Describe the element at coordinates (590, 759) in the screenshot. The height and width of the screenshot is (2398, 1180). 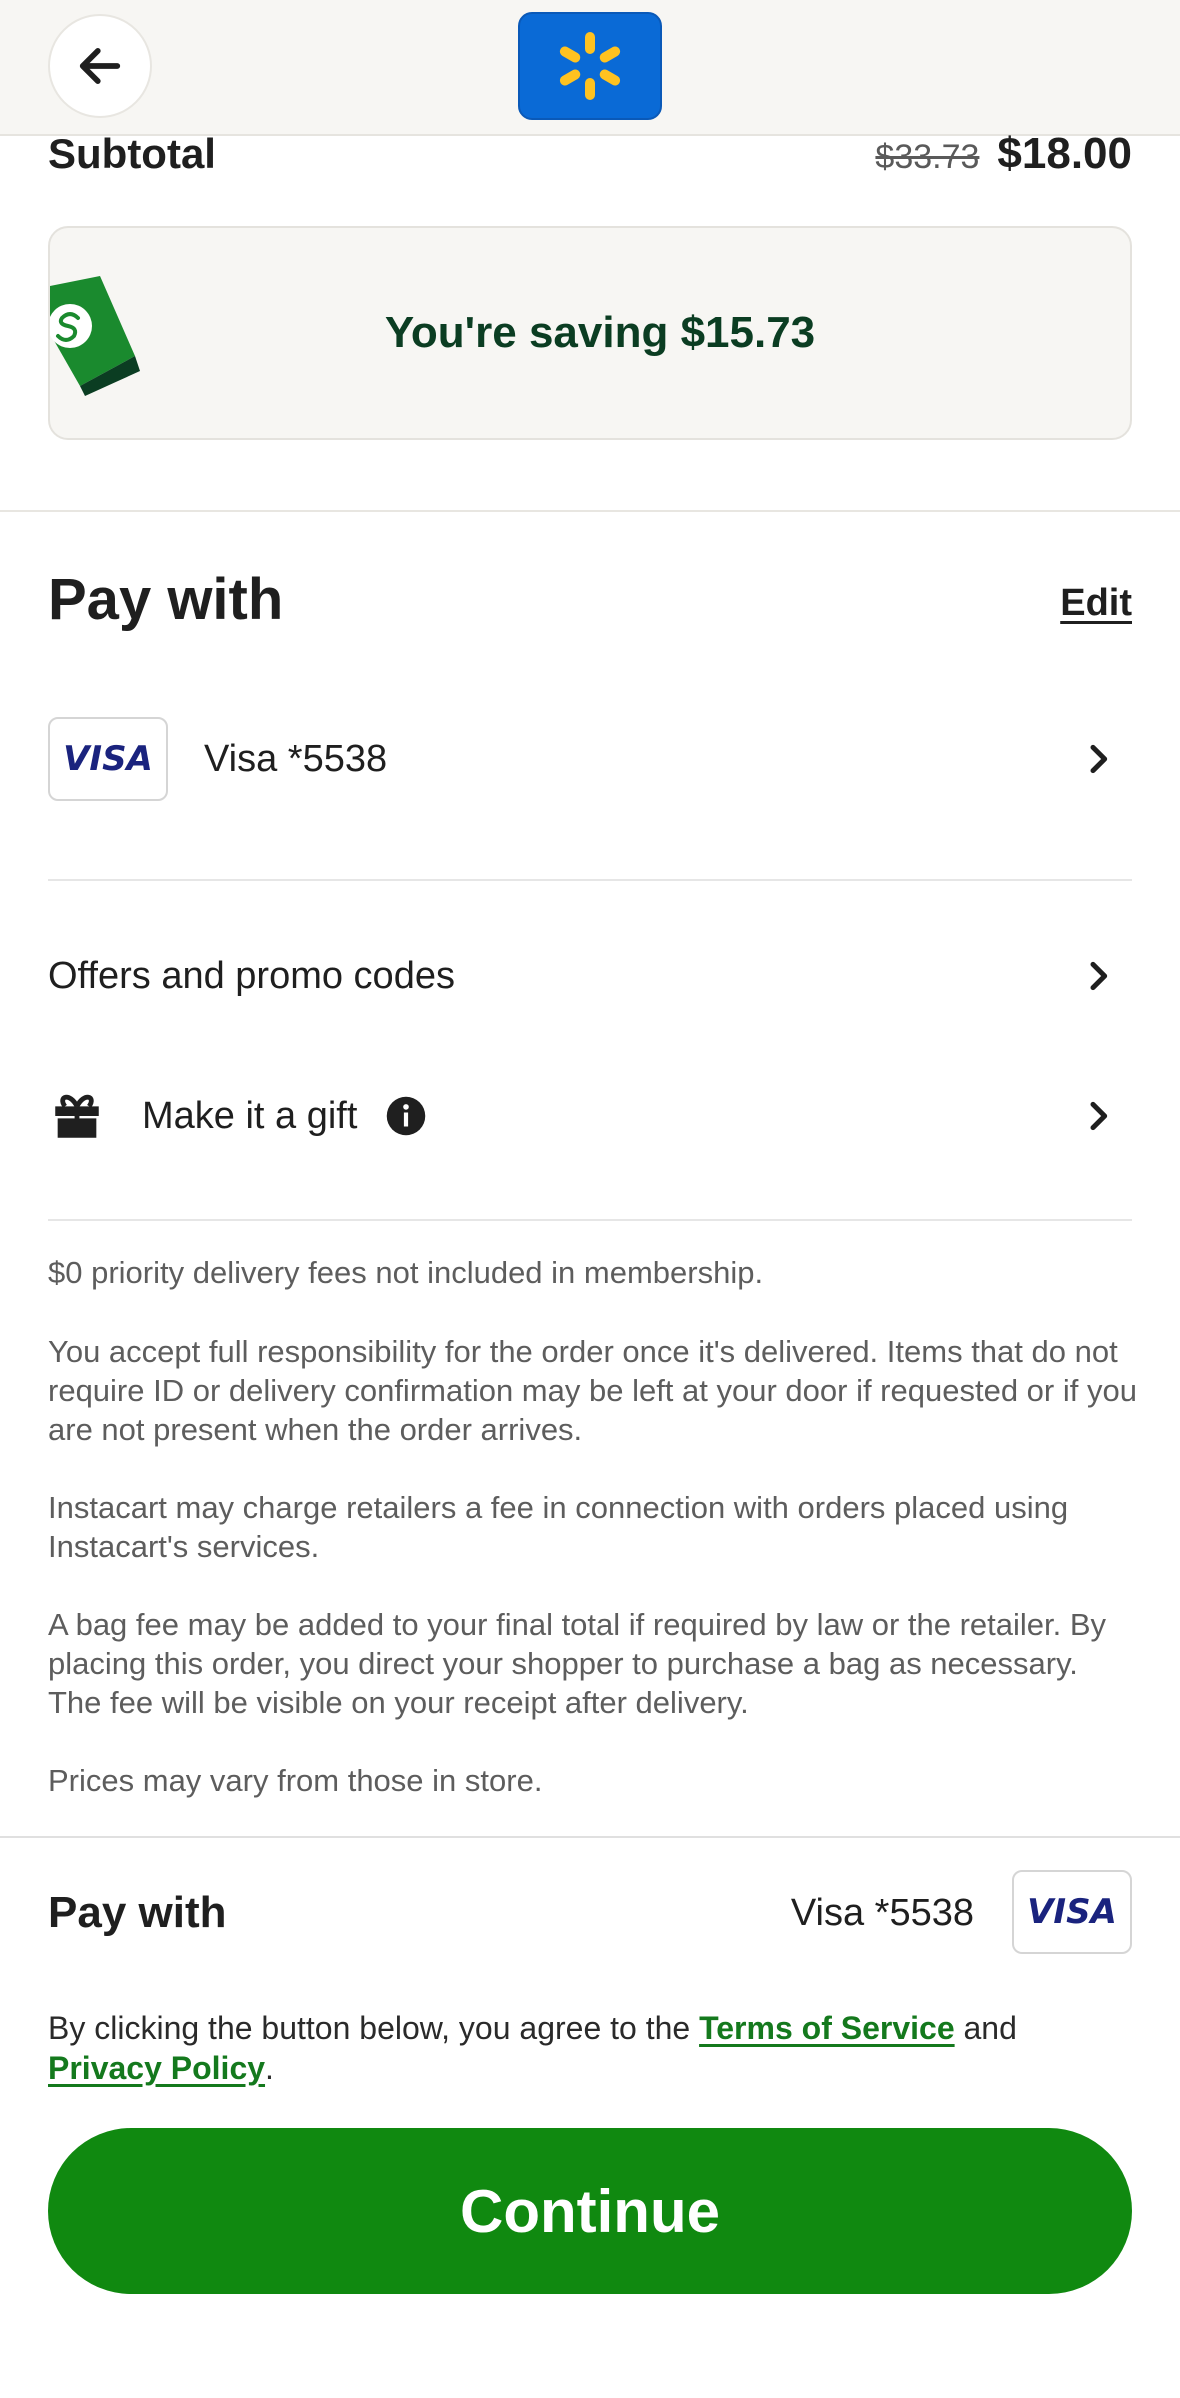
I see `payment-method-row: VISA Visa *5538` at that location.